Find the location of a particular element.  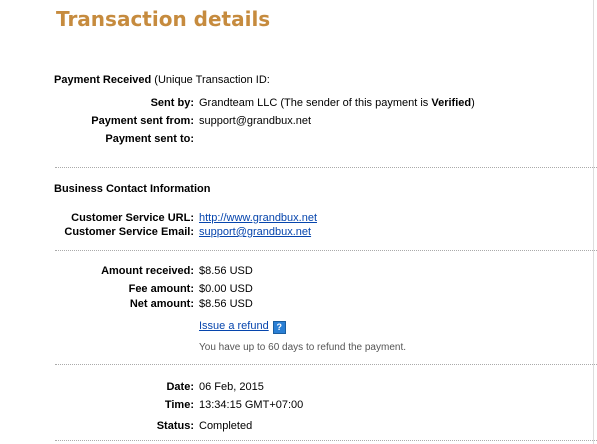

customer-service-url-label: Customer Service URL: is located at coordinates (132, 218).